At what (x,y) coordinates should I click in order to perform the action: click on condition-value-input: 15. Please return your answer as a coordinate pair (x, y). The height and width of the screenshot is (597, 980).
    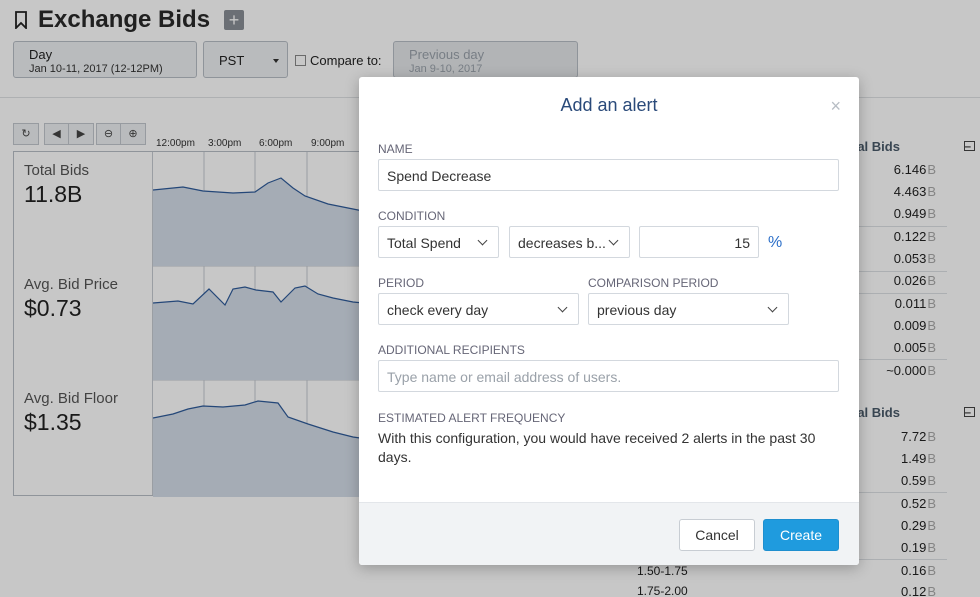
    Looking at the image, I should click on (699, 242).